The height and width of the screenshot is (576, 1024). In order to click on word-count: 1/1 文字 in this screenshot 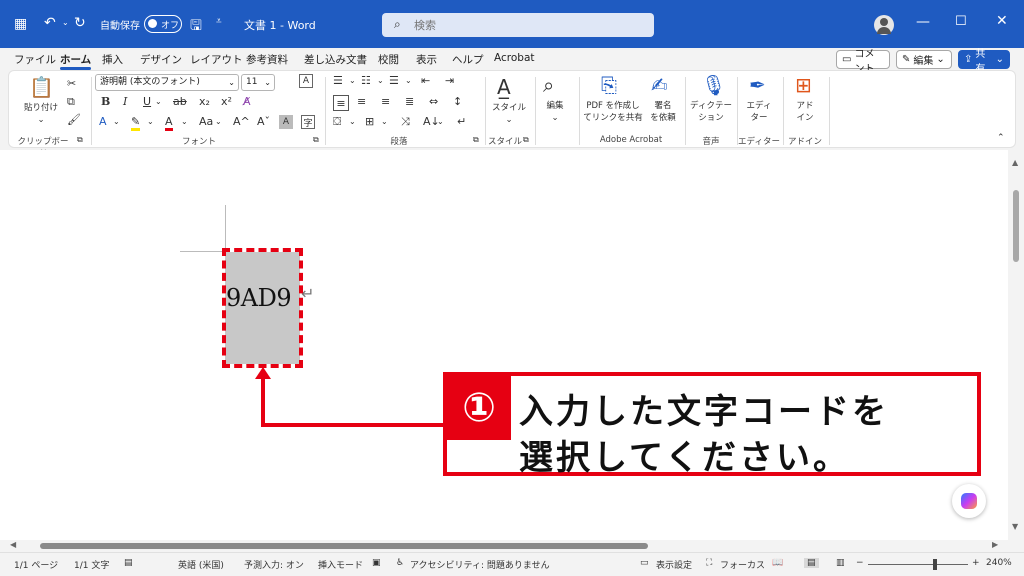, I will do `click(91, 564)`.